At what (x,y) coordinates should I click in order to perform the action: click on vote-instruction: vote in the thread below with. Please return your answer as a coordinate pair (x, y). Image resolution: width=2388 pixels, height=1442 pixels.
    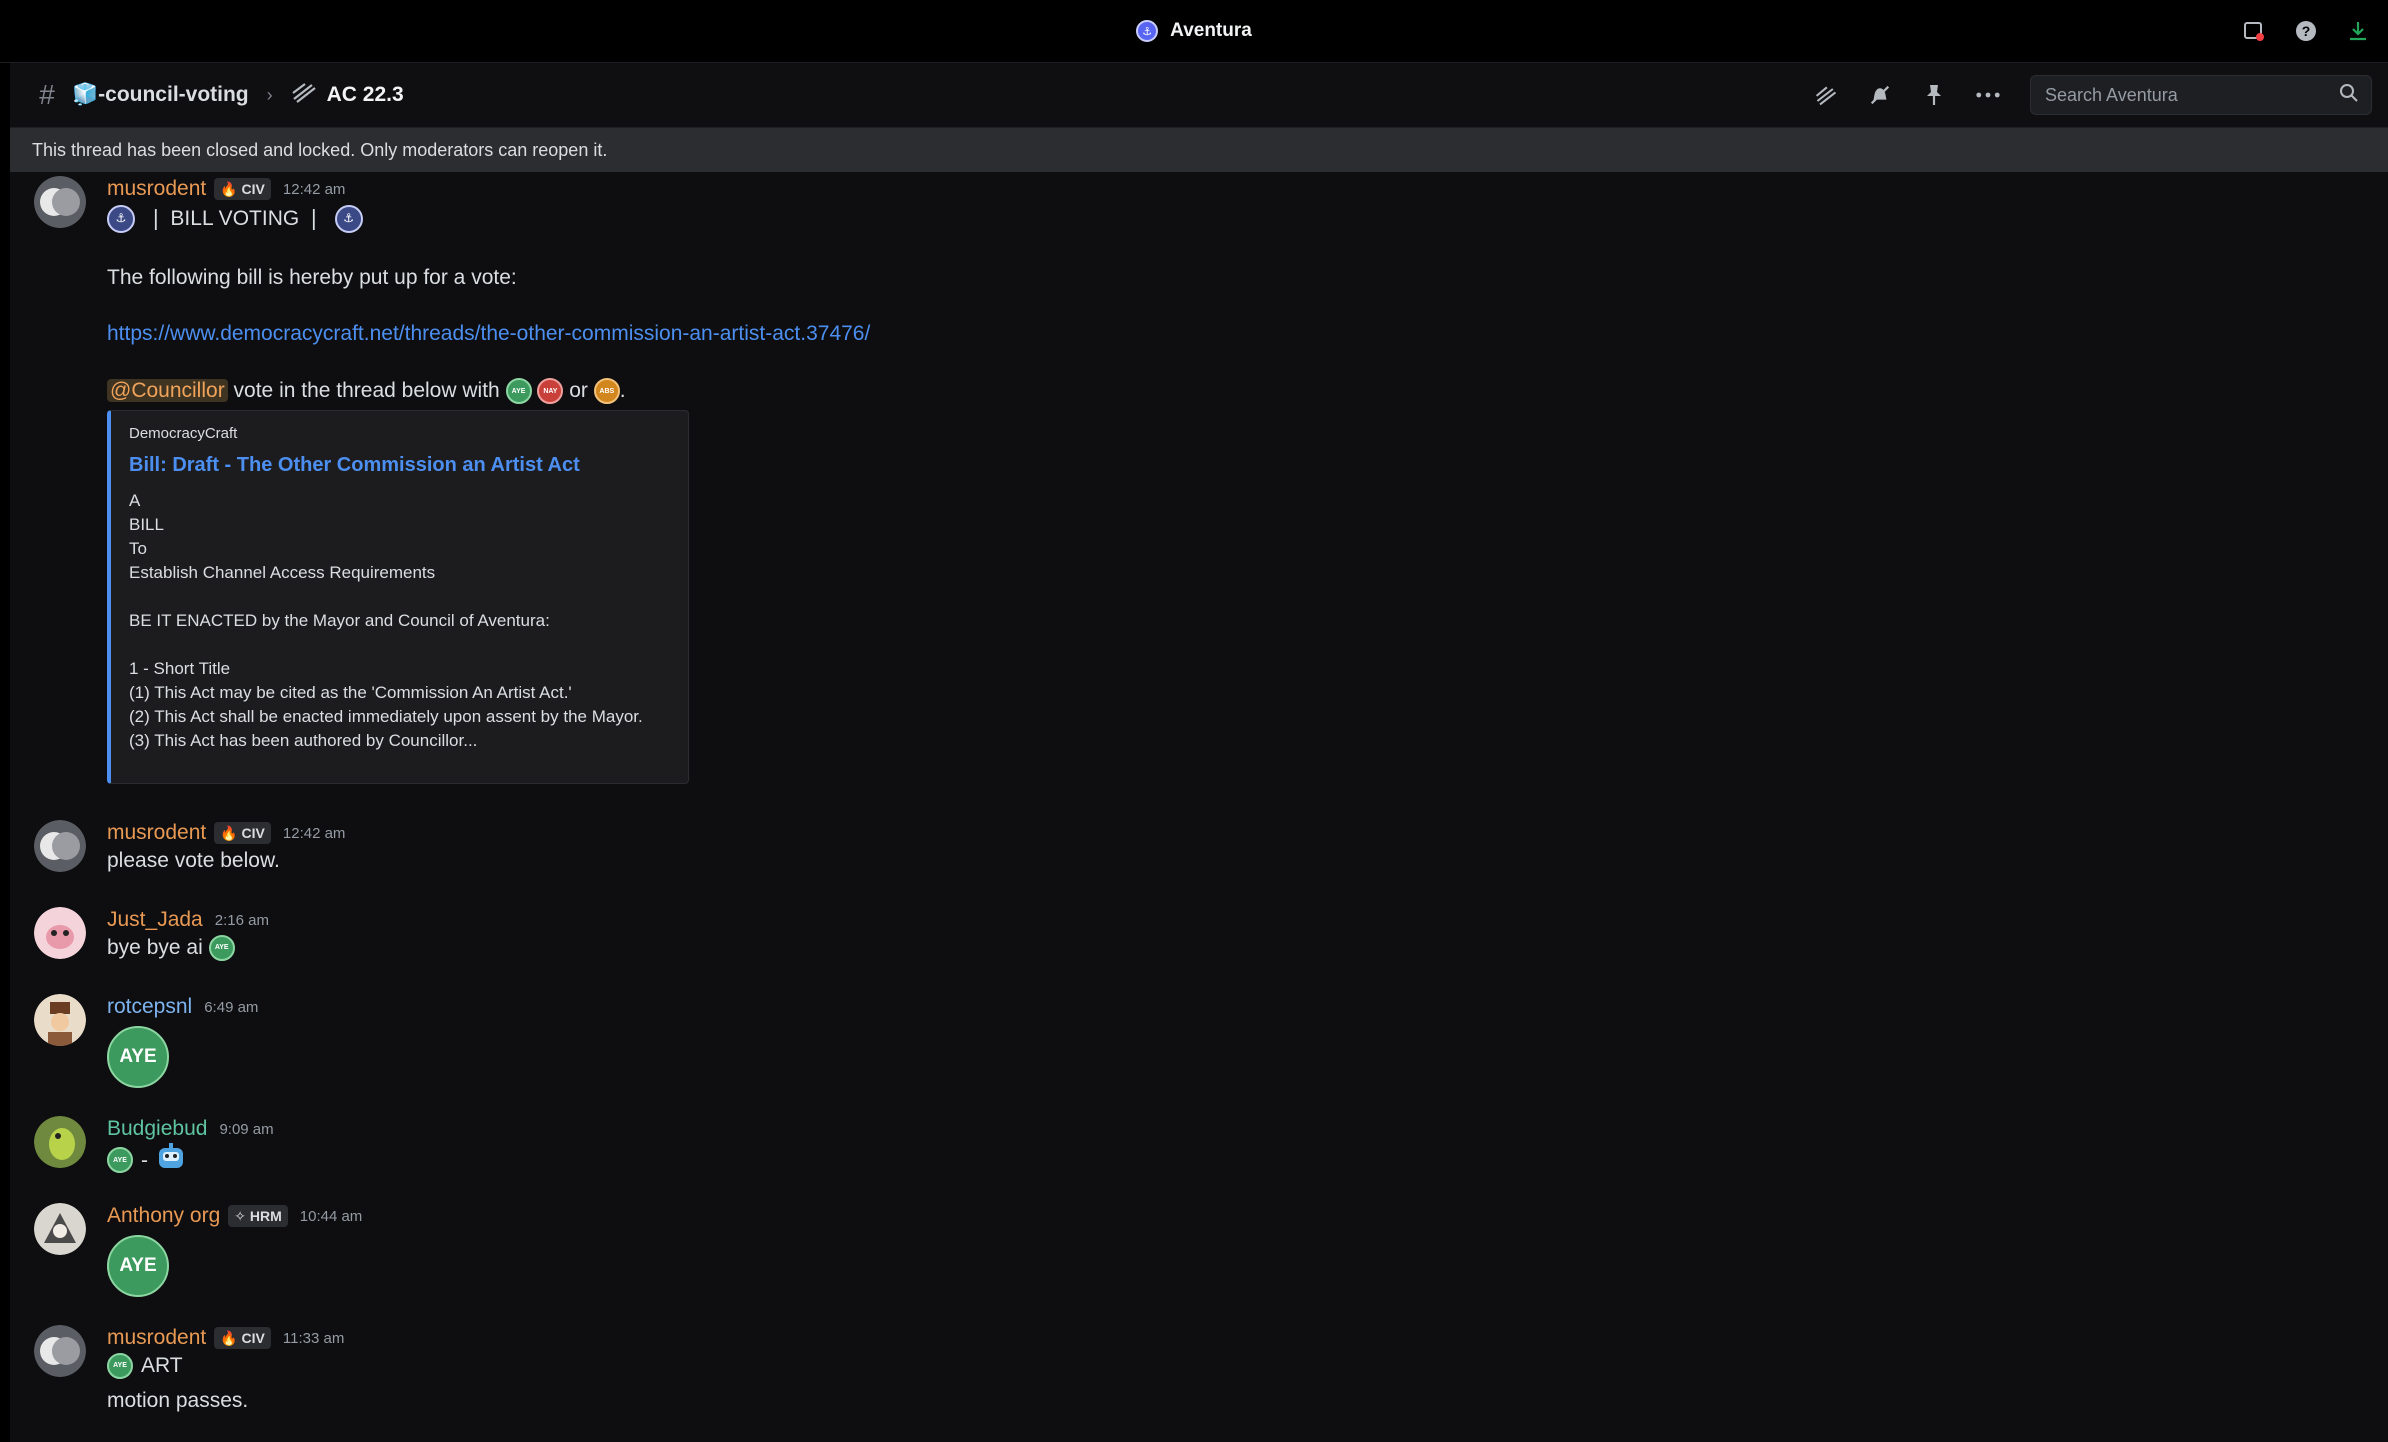
    Looking at the image, I should click on (366, 390).